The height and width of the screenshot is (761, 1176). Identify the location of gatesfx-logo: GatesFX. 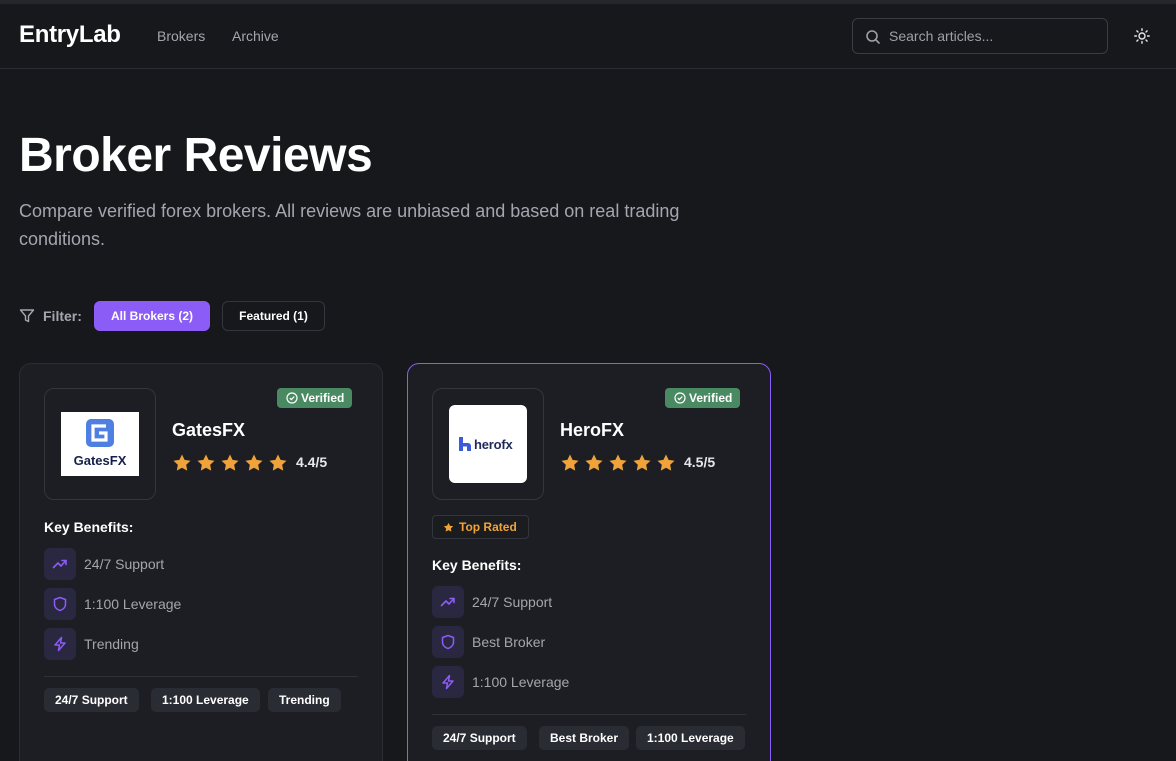
(100, 444).